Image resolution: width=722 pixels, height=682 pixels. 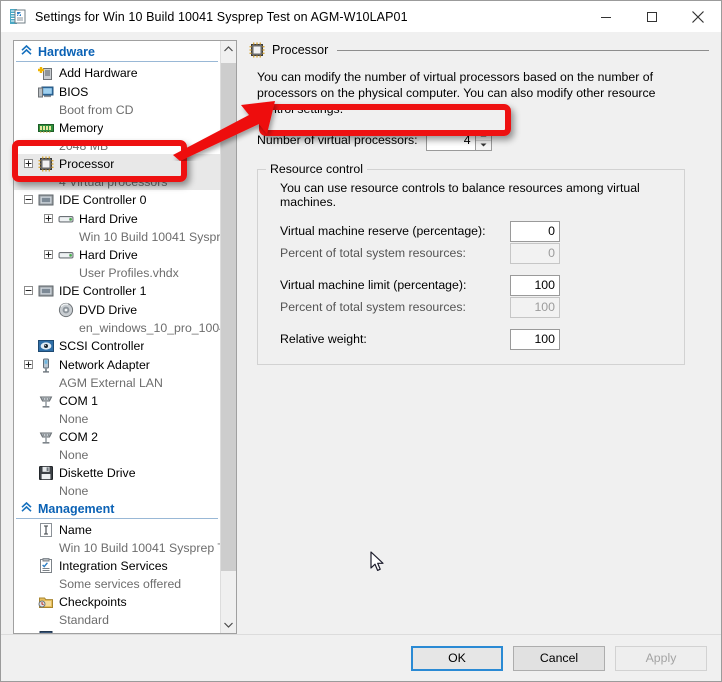 I want to click on tree-item-sublabel-name: Win 10 Build 10041 Sysprep Test, so click(x=139, y=547).